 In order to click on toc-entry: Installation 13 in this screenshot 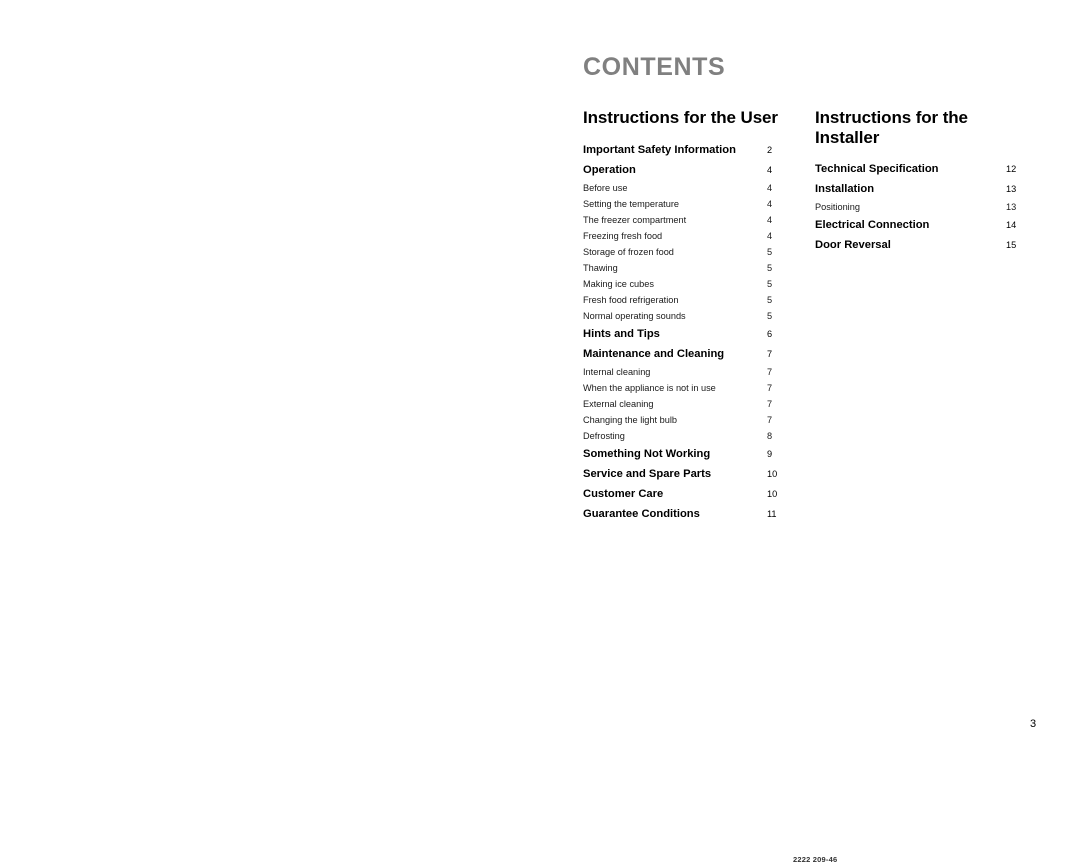, I will do `click(922, 189)`.